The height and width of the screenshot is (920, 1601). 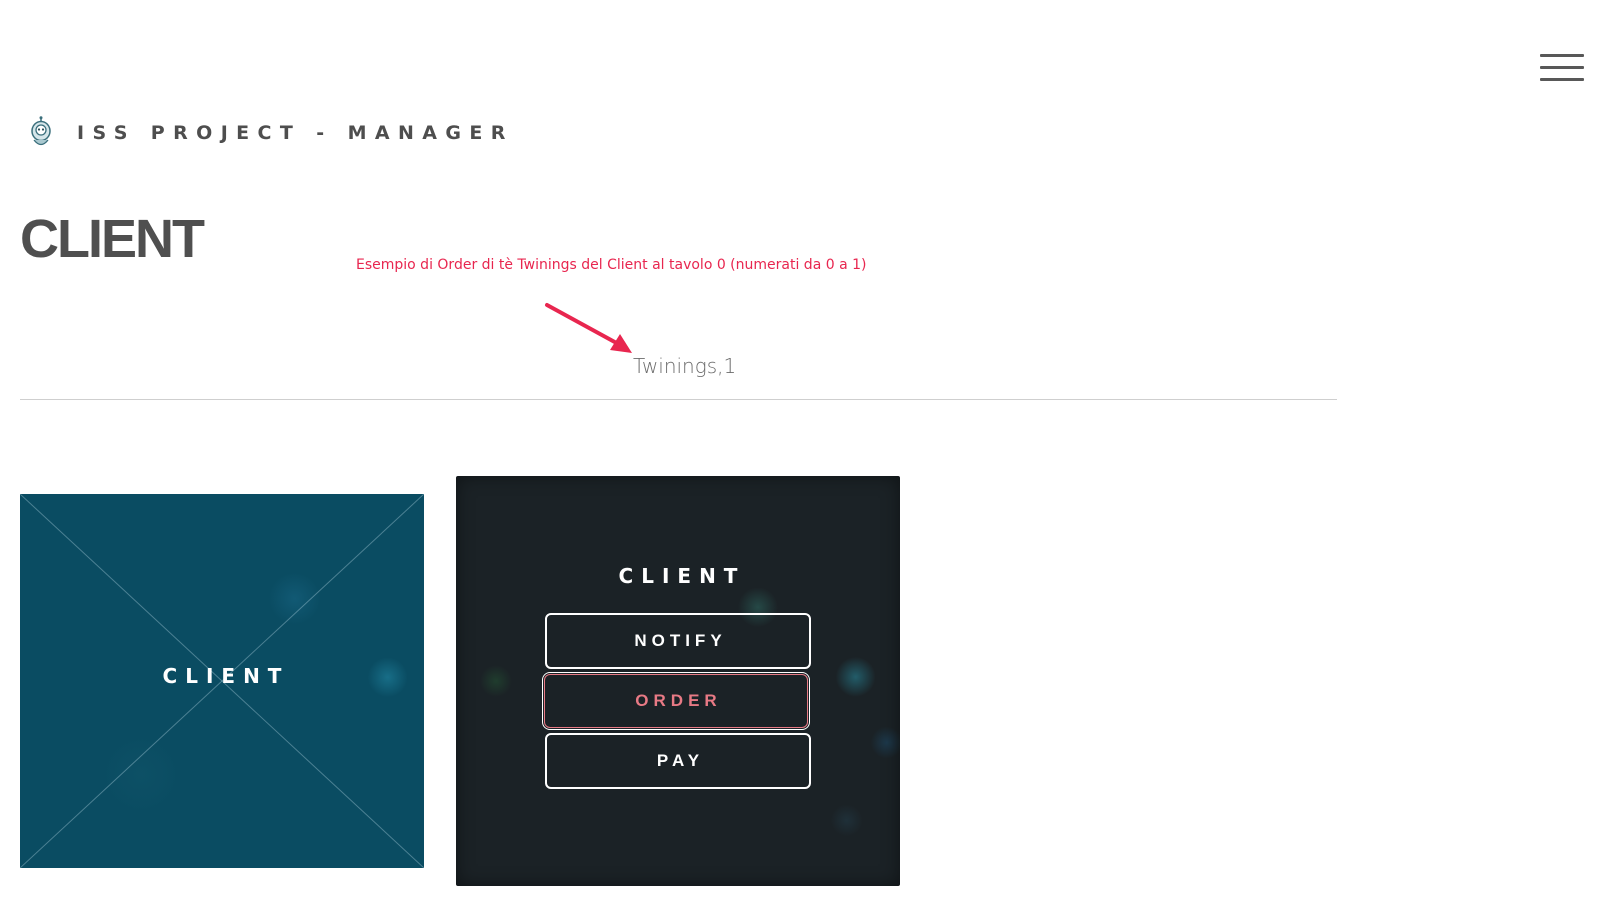 I want to click on robot-icon, so click(x=41, y=133).